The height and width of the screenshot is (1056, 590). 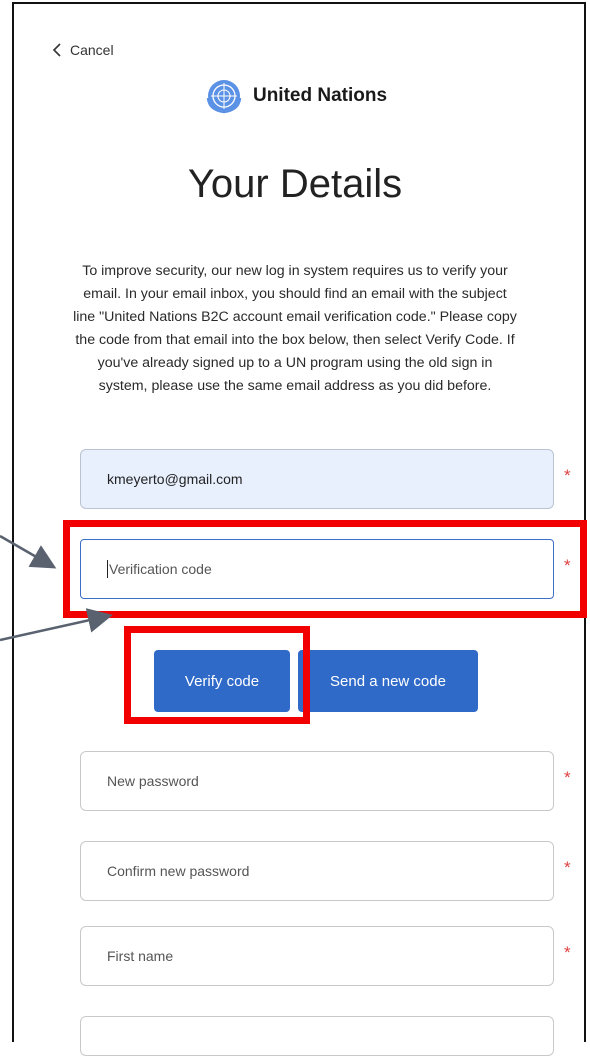 I want to click on arrow-to-verify-button, so click(x=56, y=625).